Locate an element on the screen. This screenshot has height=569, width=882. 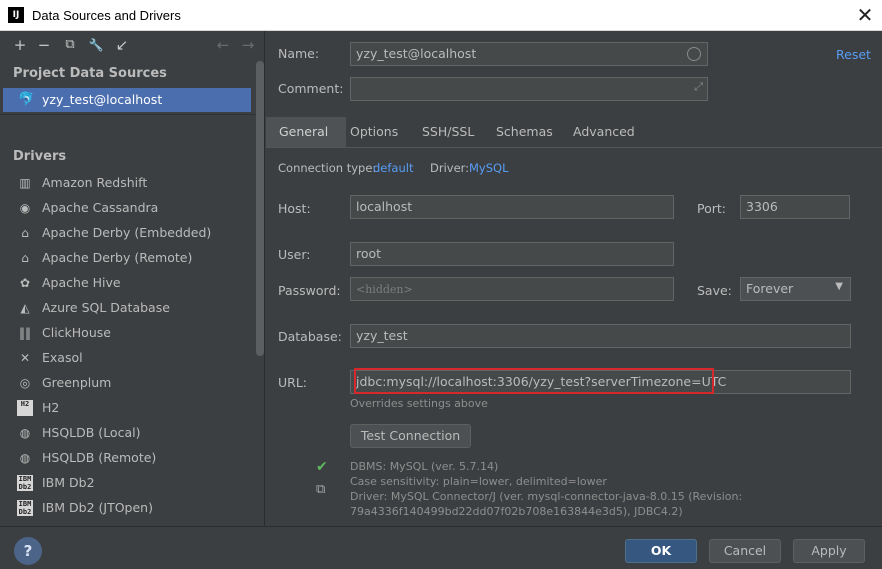
hive-icon: ✿ is located at coordinates (25, 283).